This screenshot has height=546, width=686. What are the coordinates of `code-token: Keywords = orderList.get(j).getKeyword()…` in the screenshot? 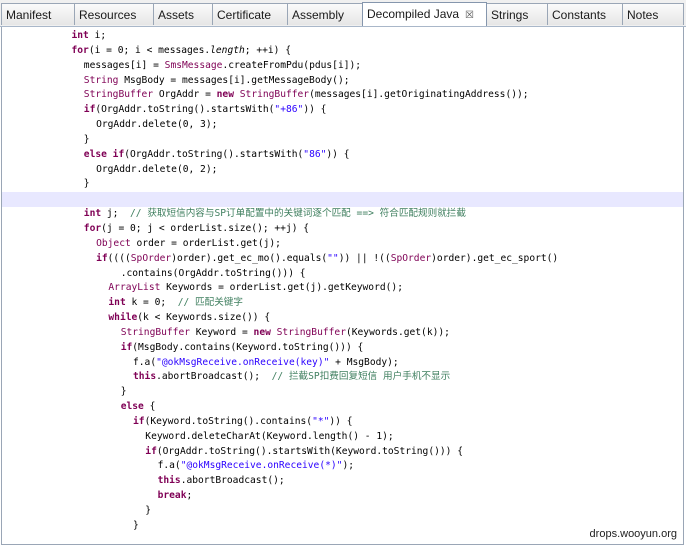 It's located at (281, 288).